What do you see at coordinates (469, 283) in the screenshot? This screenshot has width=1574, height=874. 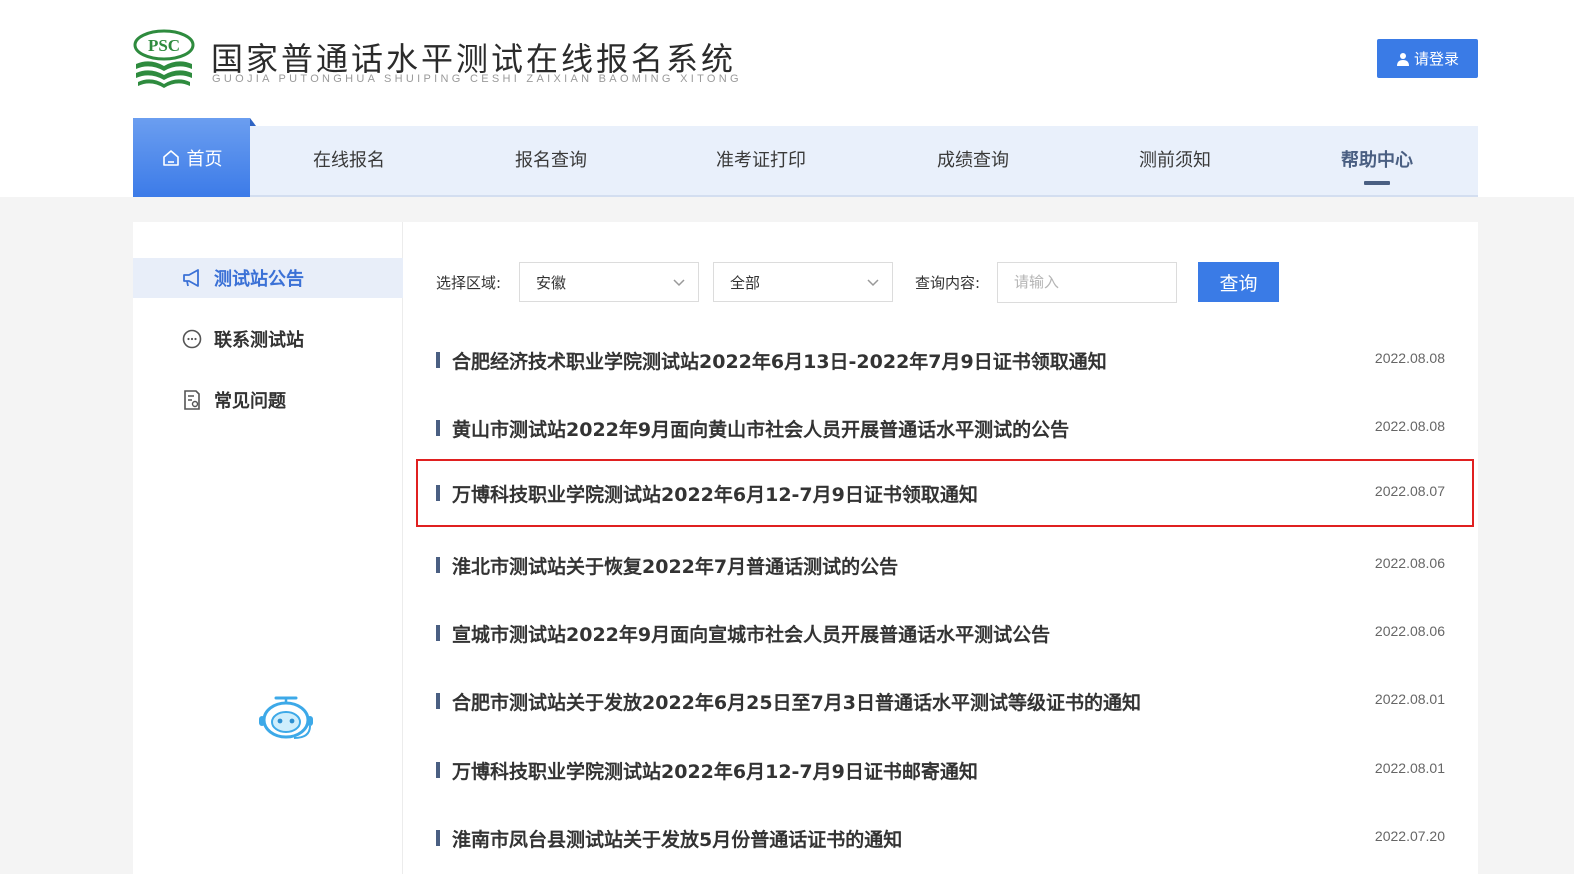 I see `region-label: 选择区域:` at bounding box center [469, 283].